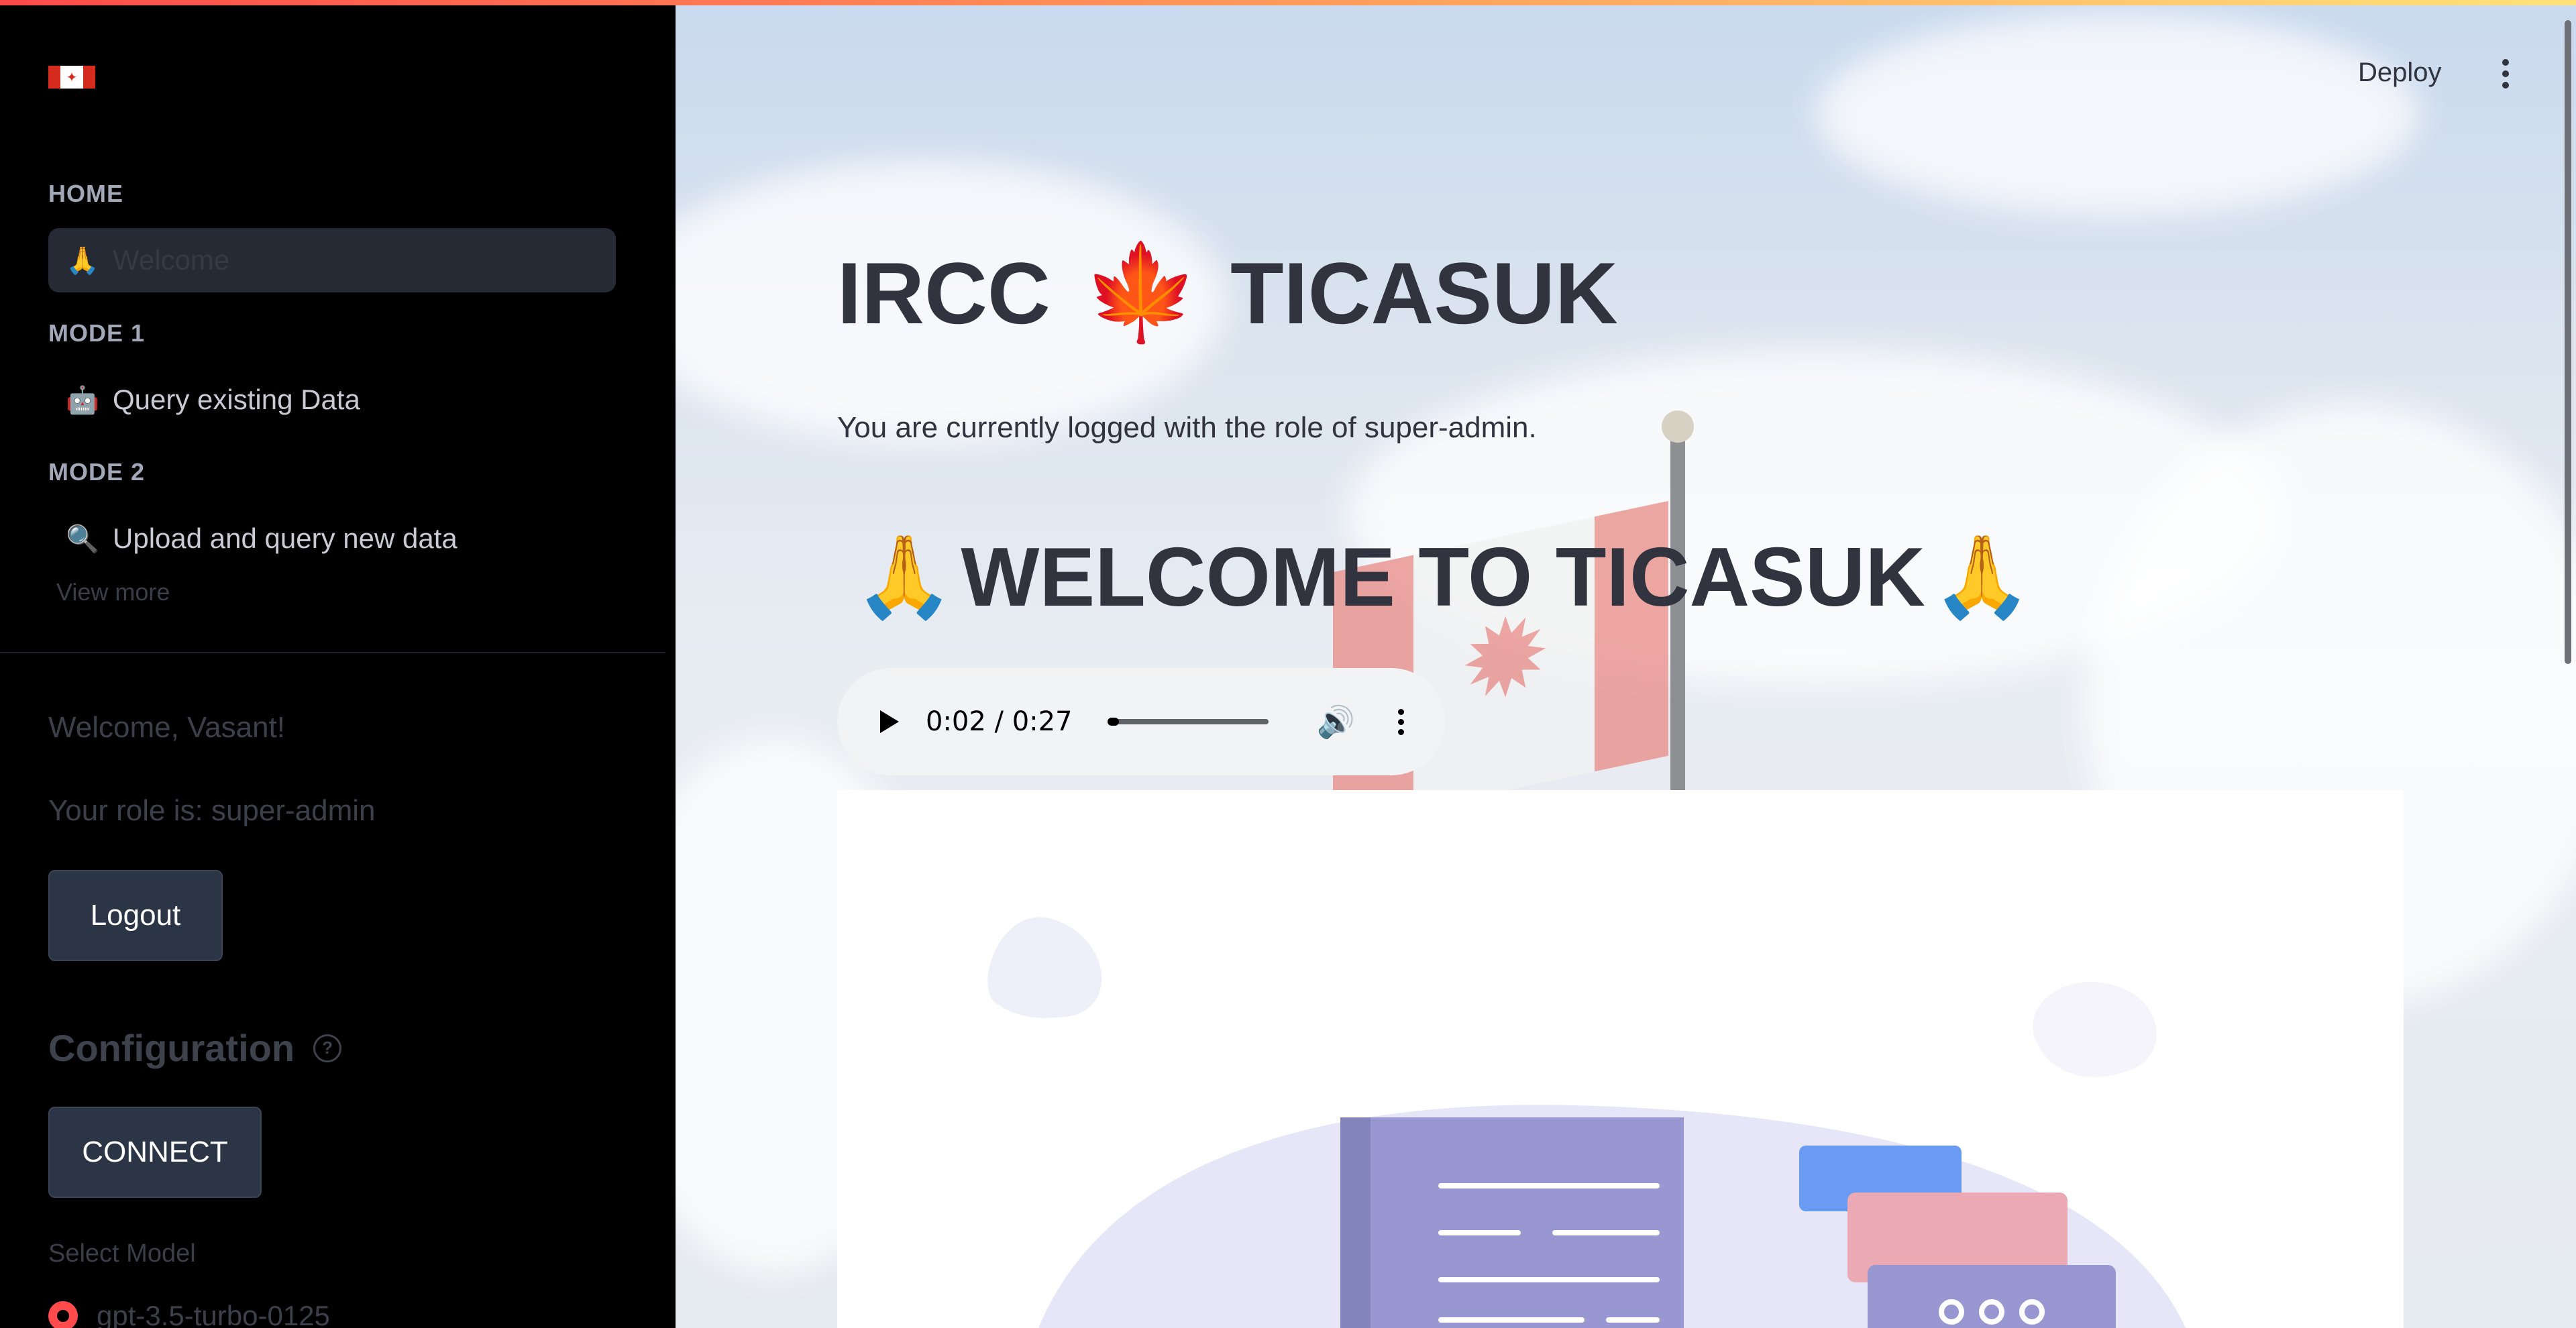 The image size is (2576, 1328). I want to click on page-title: IRCC 🍁 TICASUK, so click(1227, 293).